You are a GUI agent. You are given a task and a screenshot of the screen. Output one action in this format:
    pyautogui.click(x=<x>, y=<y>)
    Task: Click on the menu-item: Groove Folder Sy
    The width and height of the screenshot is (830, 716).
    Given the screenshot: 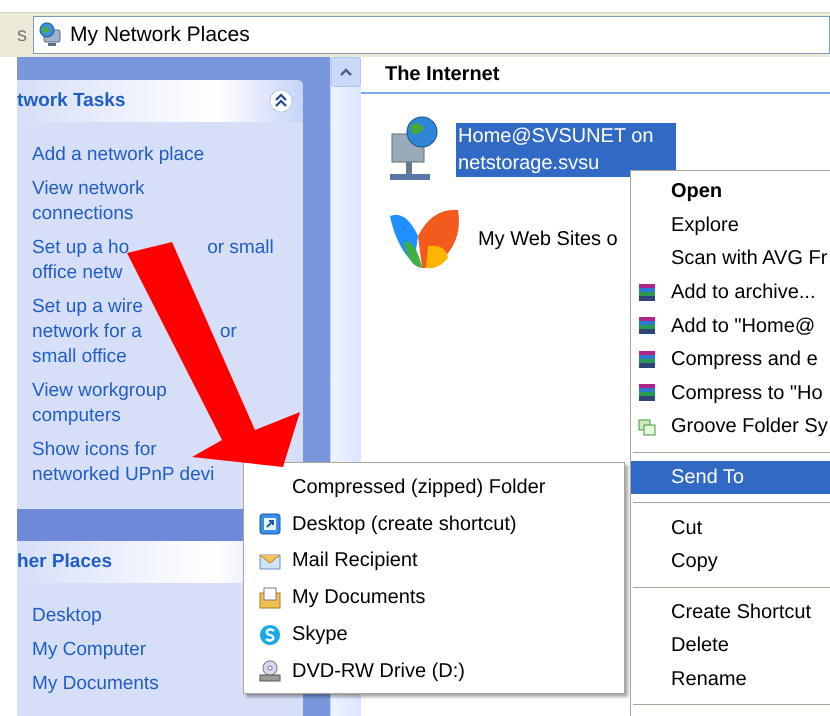 What is the action you would take?
    pyautogui.click(x=730, y=427)
    